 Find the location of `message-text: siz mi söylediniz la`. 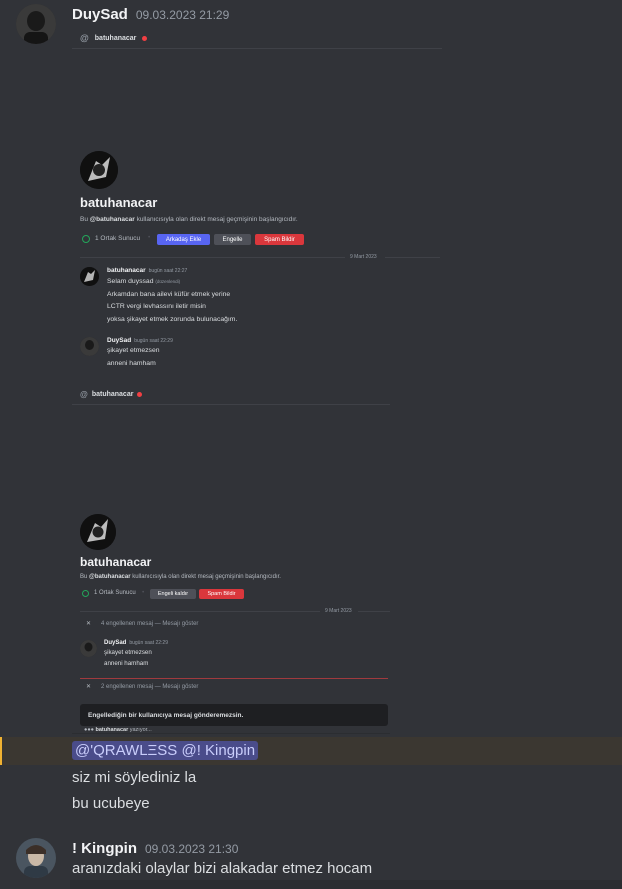

message-text: siz mi söylediniz la is located at coordinates (134, 777).